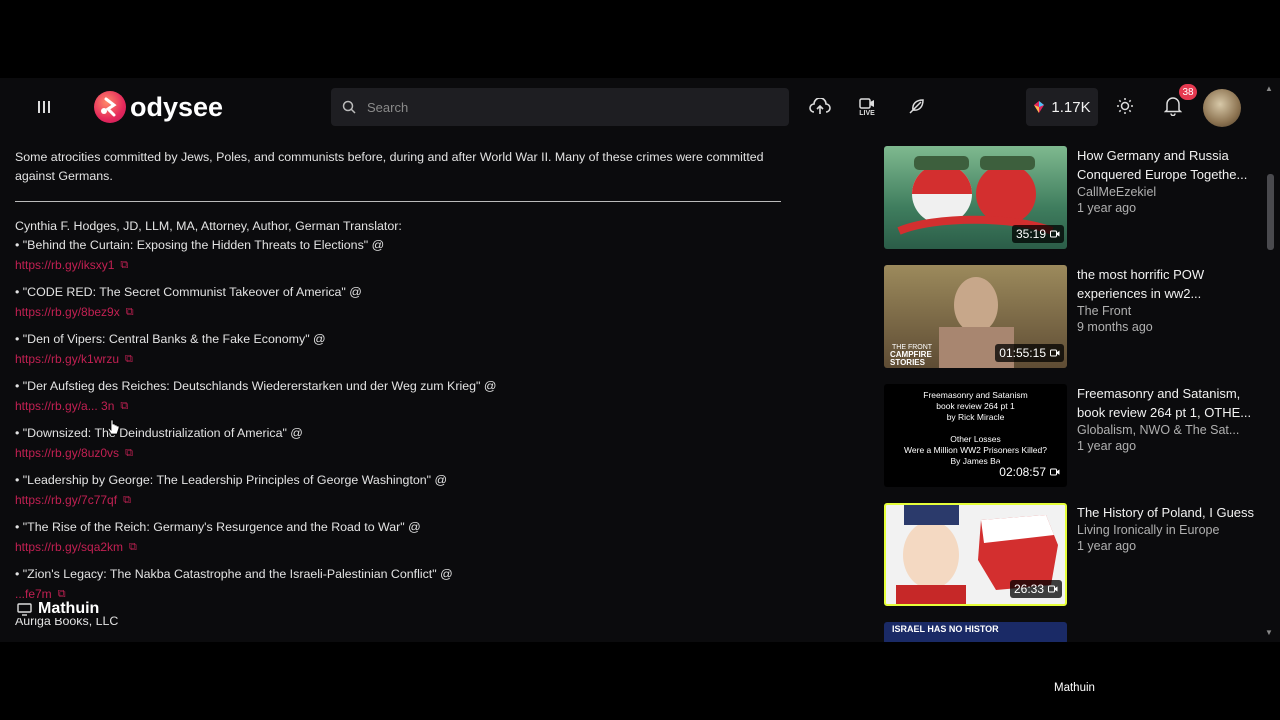 Image resolution: width=1280 pixels, height=720 pixels. I want to click on odysee-logo: odysee, so click(158, 107).